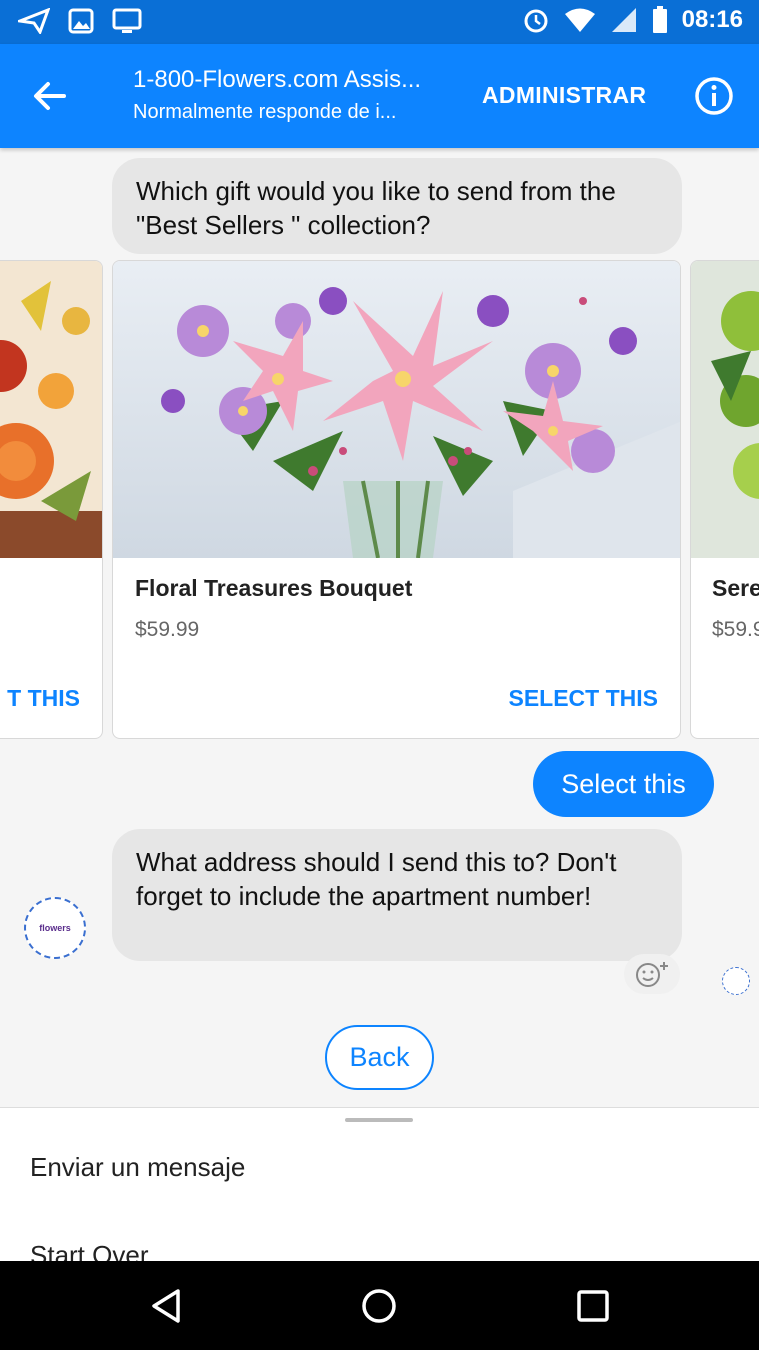 This screenshot has width=759, height=1350. Describe the element at coordinates (652, 974) in the screenshot. I see `add-reaction-icon` at that location.